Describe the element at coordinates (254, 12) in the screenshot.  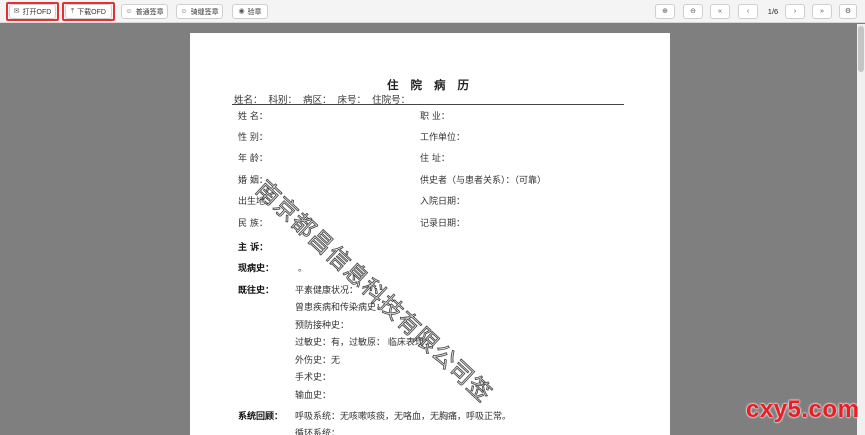
I see `verify-sign-label: 验章` at that location.